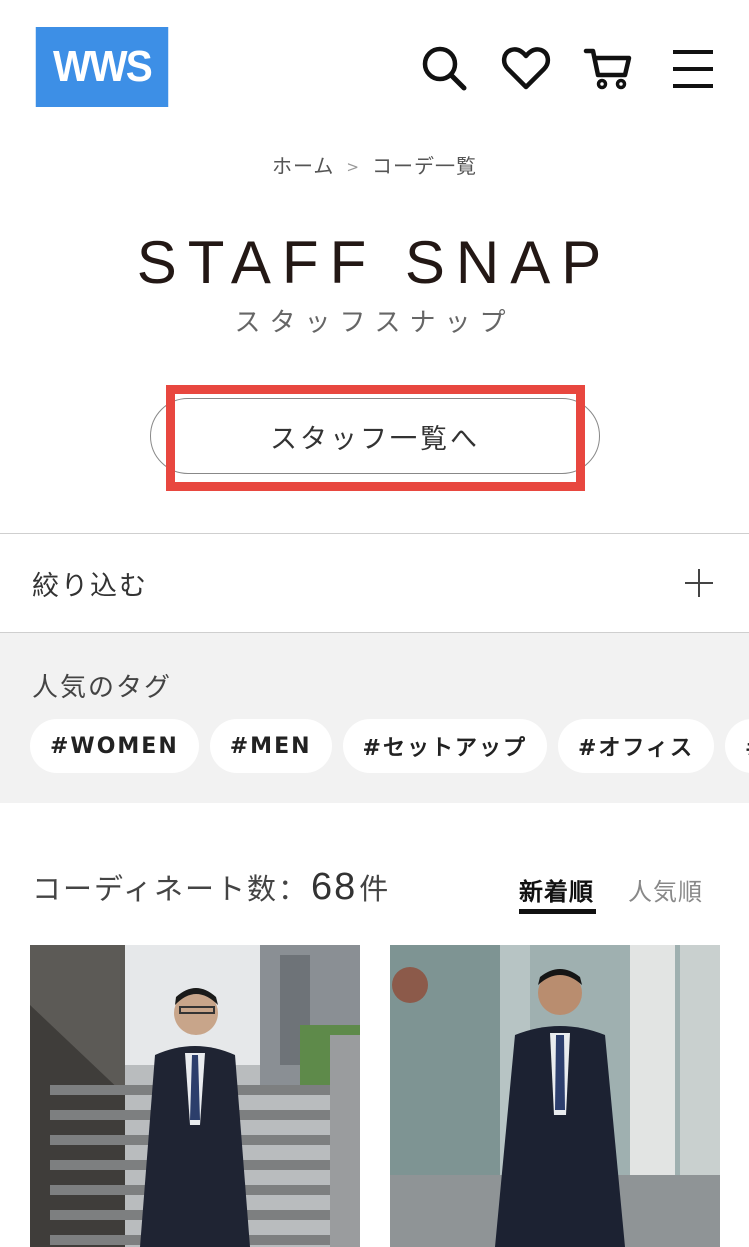 The height and width of the screenshot is (1247, 749). What do you see at coordinates (699, 583) in the screenshot?
I see `plus-icon` at bounding box center [699, 583].